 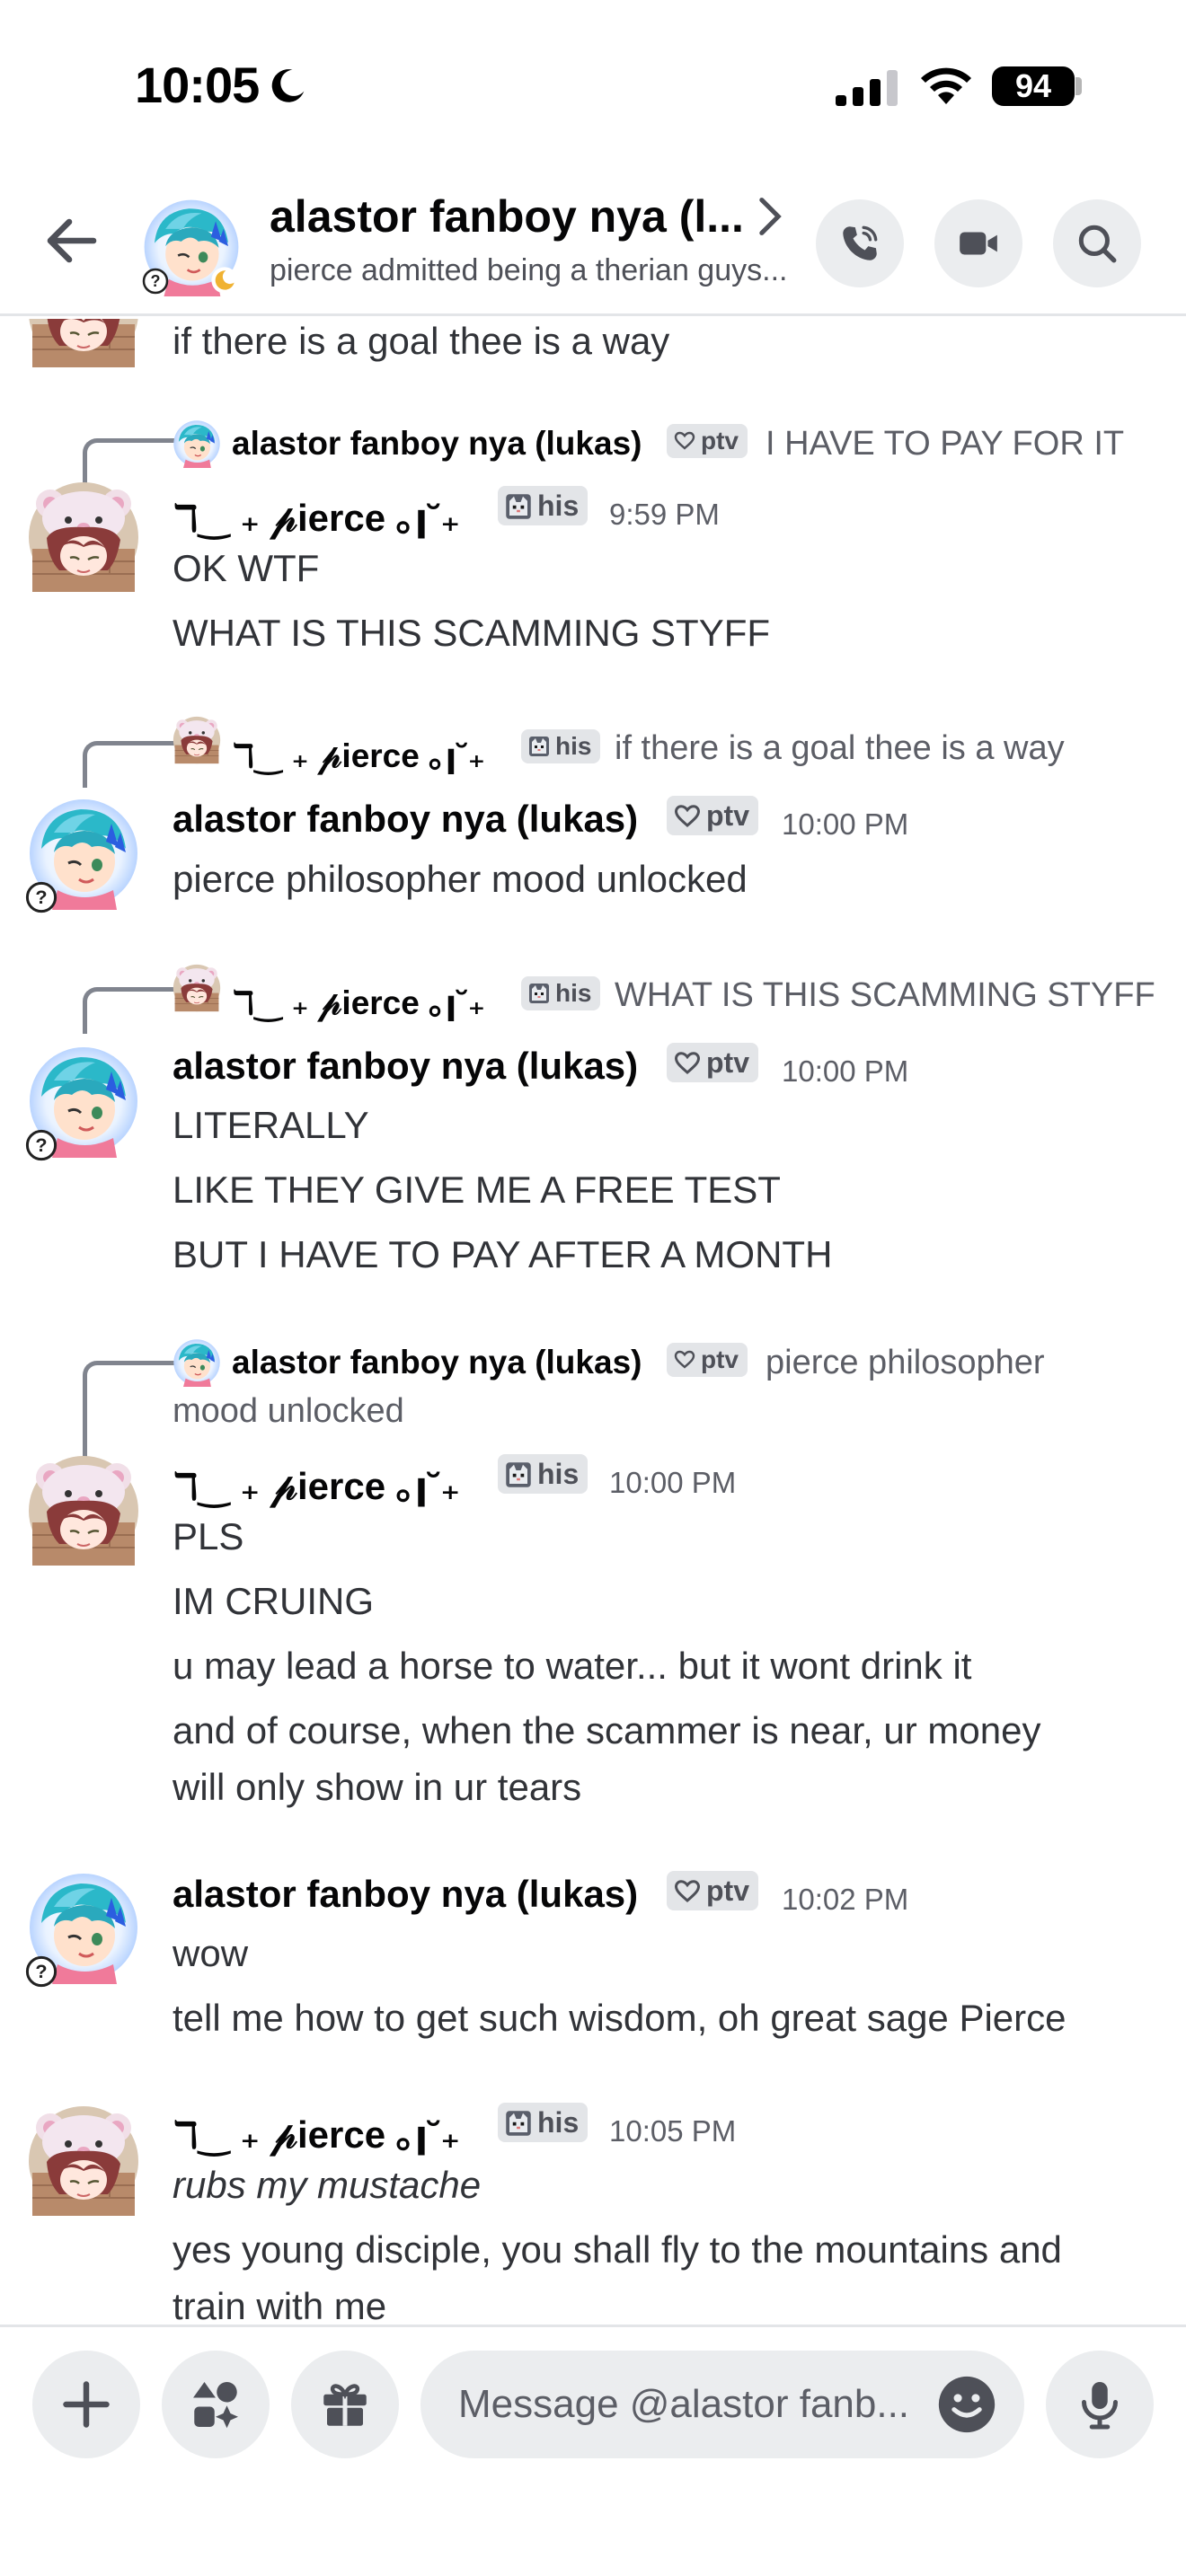 I want to click on moon-icon, so click(x=288, y=85).